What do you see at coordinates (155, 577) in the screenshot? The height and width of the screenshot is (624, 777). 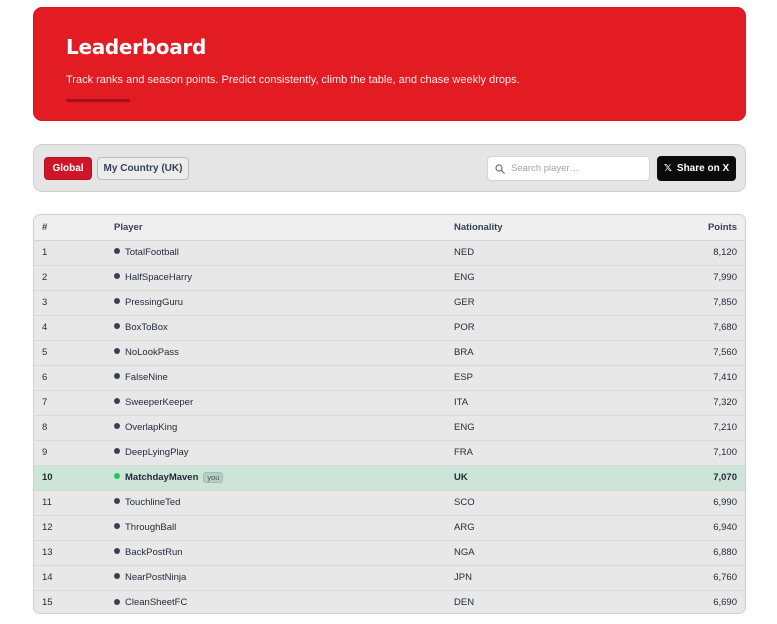 I see `player-name: NearPostNinja` at bounding box center [155, 577].